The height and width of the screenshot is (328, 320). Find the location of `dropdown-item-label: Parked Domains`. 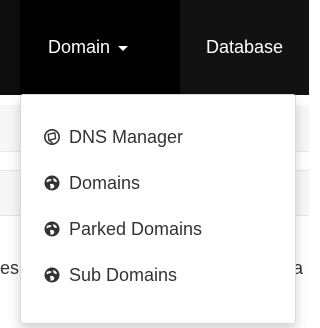

dropdown-item-label: Parked Domains is located at coordinates (136, 228).